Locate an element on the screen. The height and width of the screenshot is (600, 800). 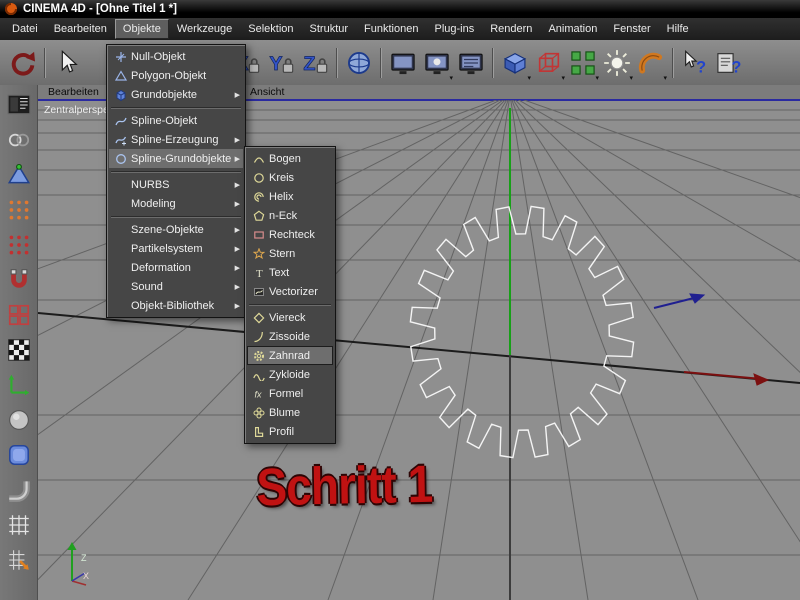
rounded-cube-icon is located at coordinates (19, 454).